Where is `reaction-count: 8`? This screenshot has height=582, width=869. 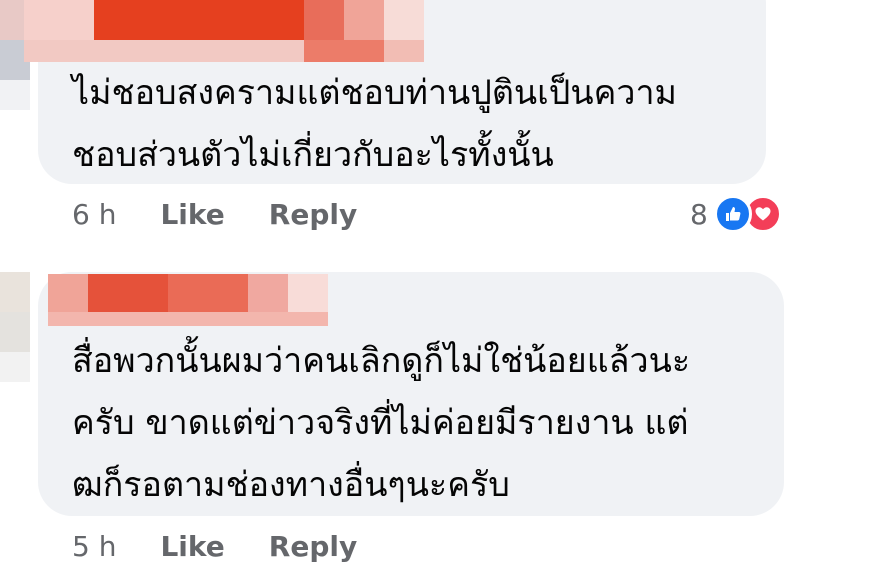
reaction-count: 8 is located at coordinates (699, 214).